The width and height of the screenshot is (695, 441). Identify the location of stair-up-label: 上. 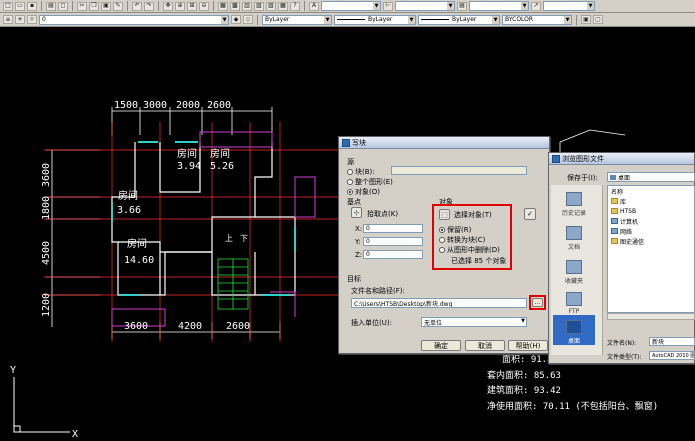
(229, 238).